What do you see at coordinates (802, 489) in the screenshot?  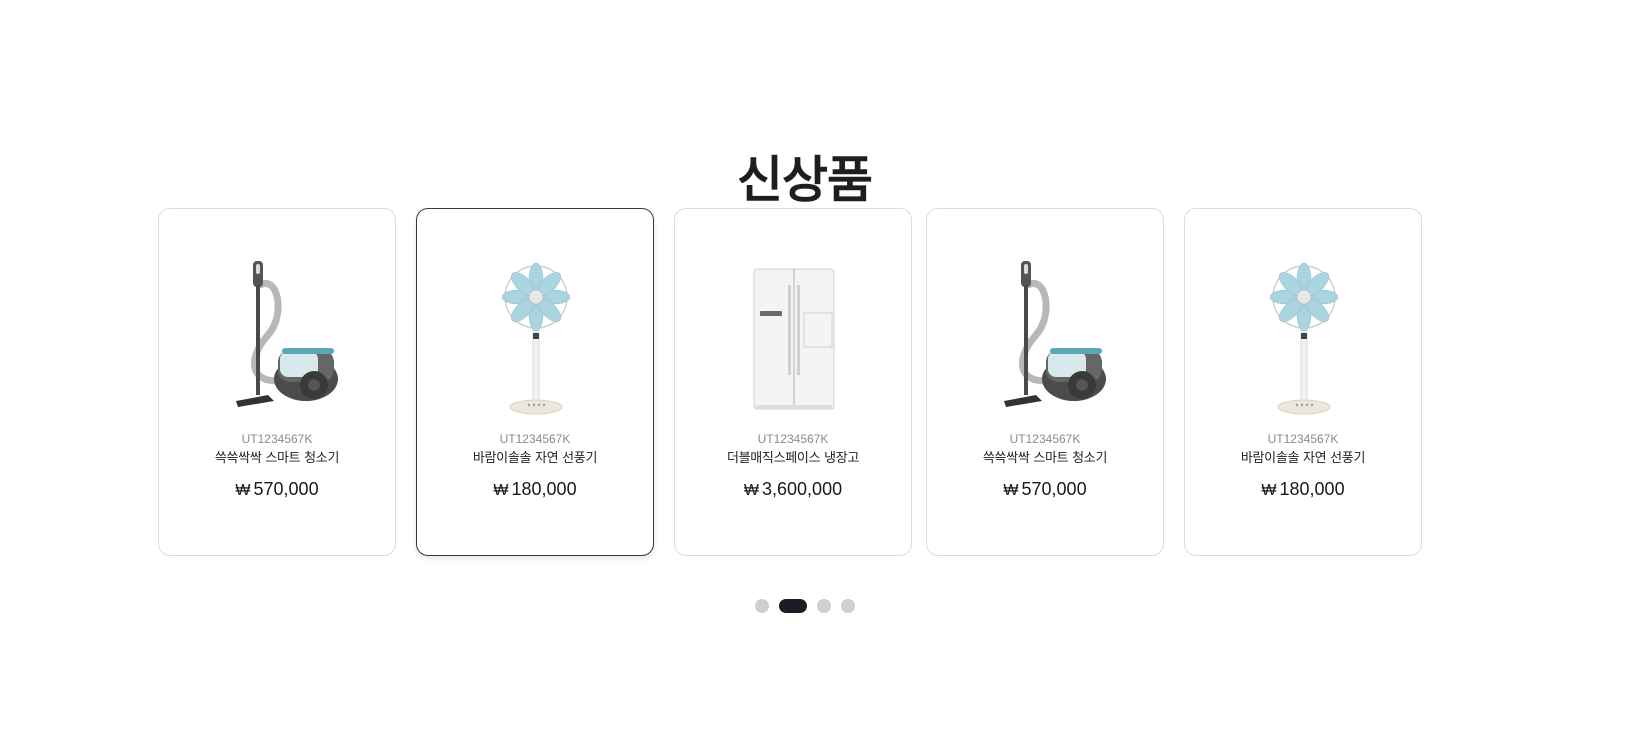 I see `price-value: 3,600,000` at bounding box center [802, 489].